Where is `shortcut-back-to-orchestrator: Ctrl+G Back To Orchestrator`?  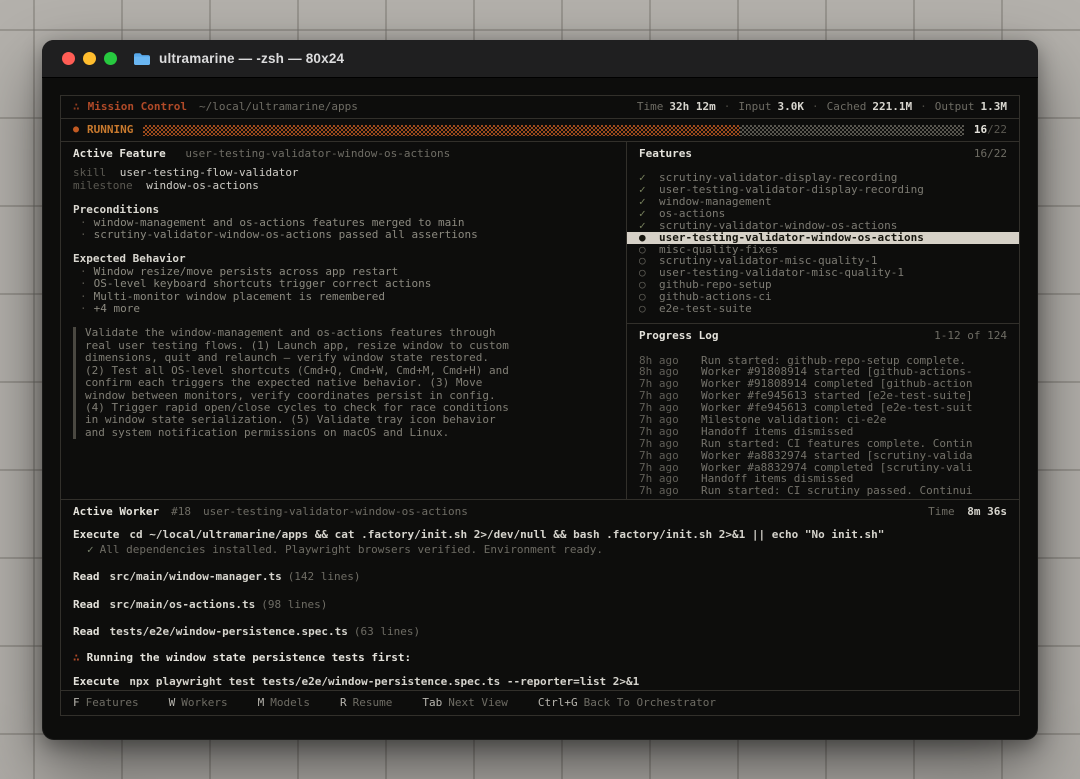
shortcut-back-to-orchestrator: Ctrl+G Back To Orchestrator is located at coordinates (627, 702).